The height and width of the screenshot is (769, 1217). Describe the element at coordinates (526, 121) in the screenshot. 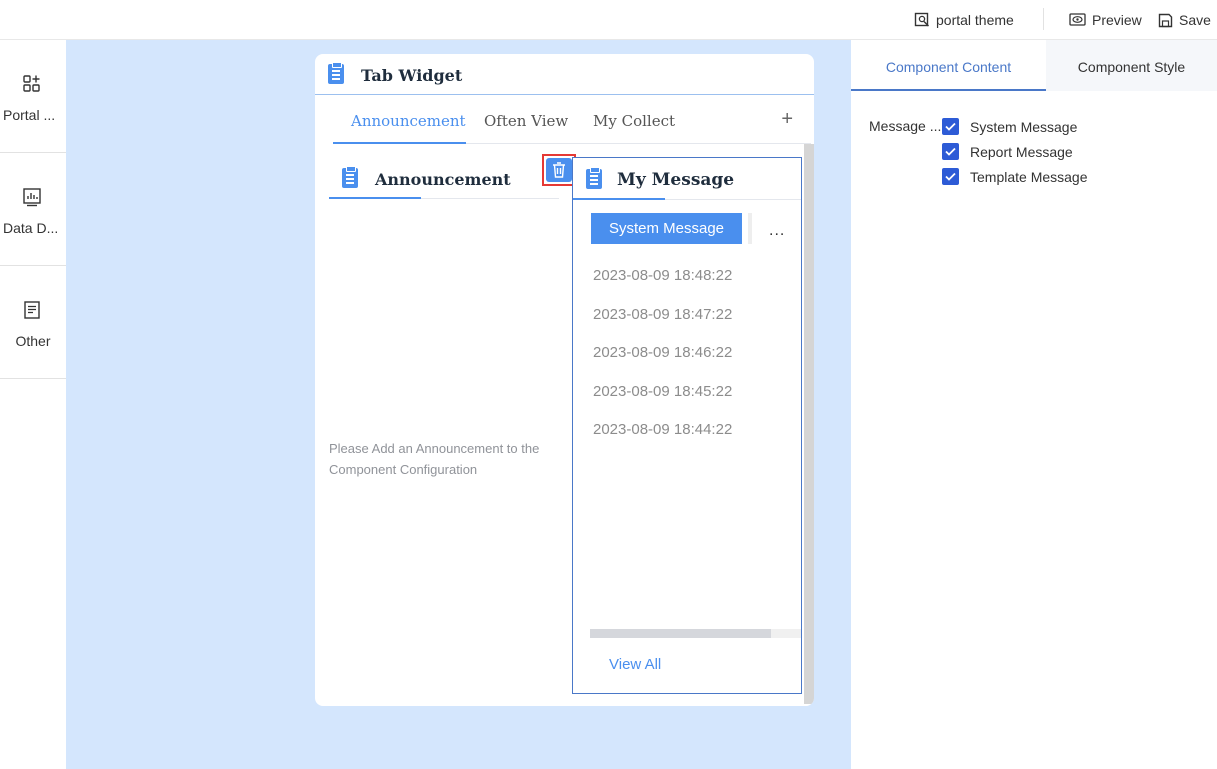

I see `tab-often-view: Often View` at that location.